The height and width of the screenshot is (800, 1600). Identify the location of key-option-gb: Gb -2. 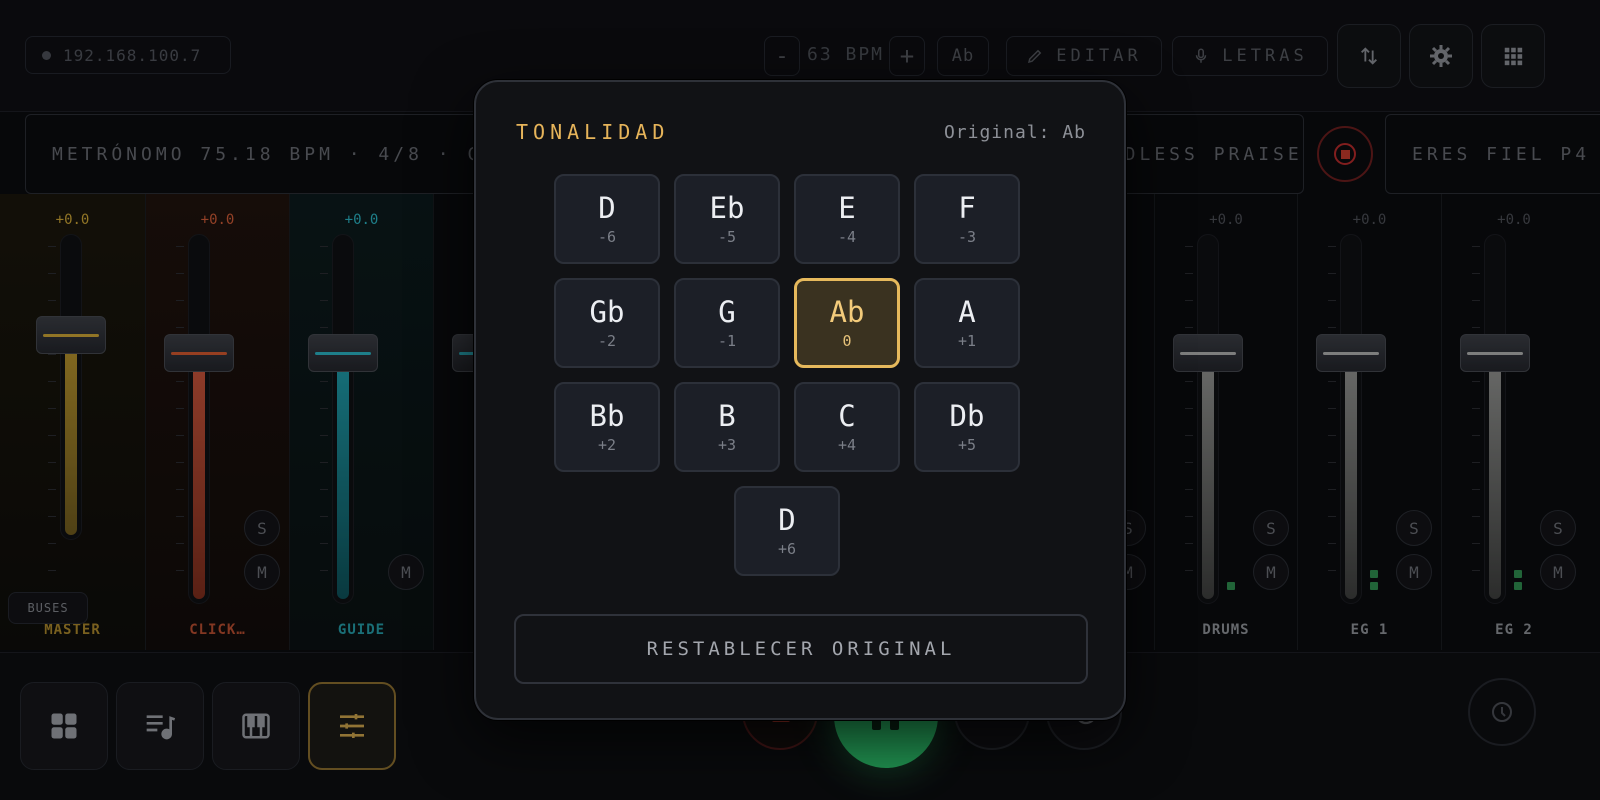
(607, 323).